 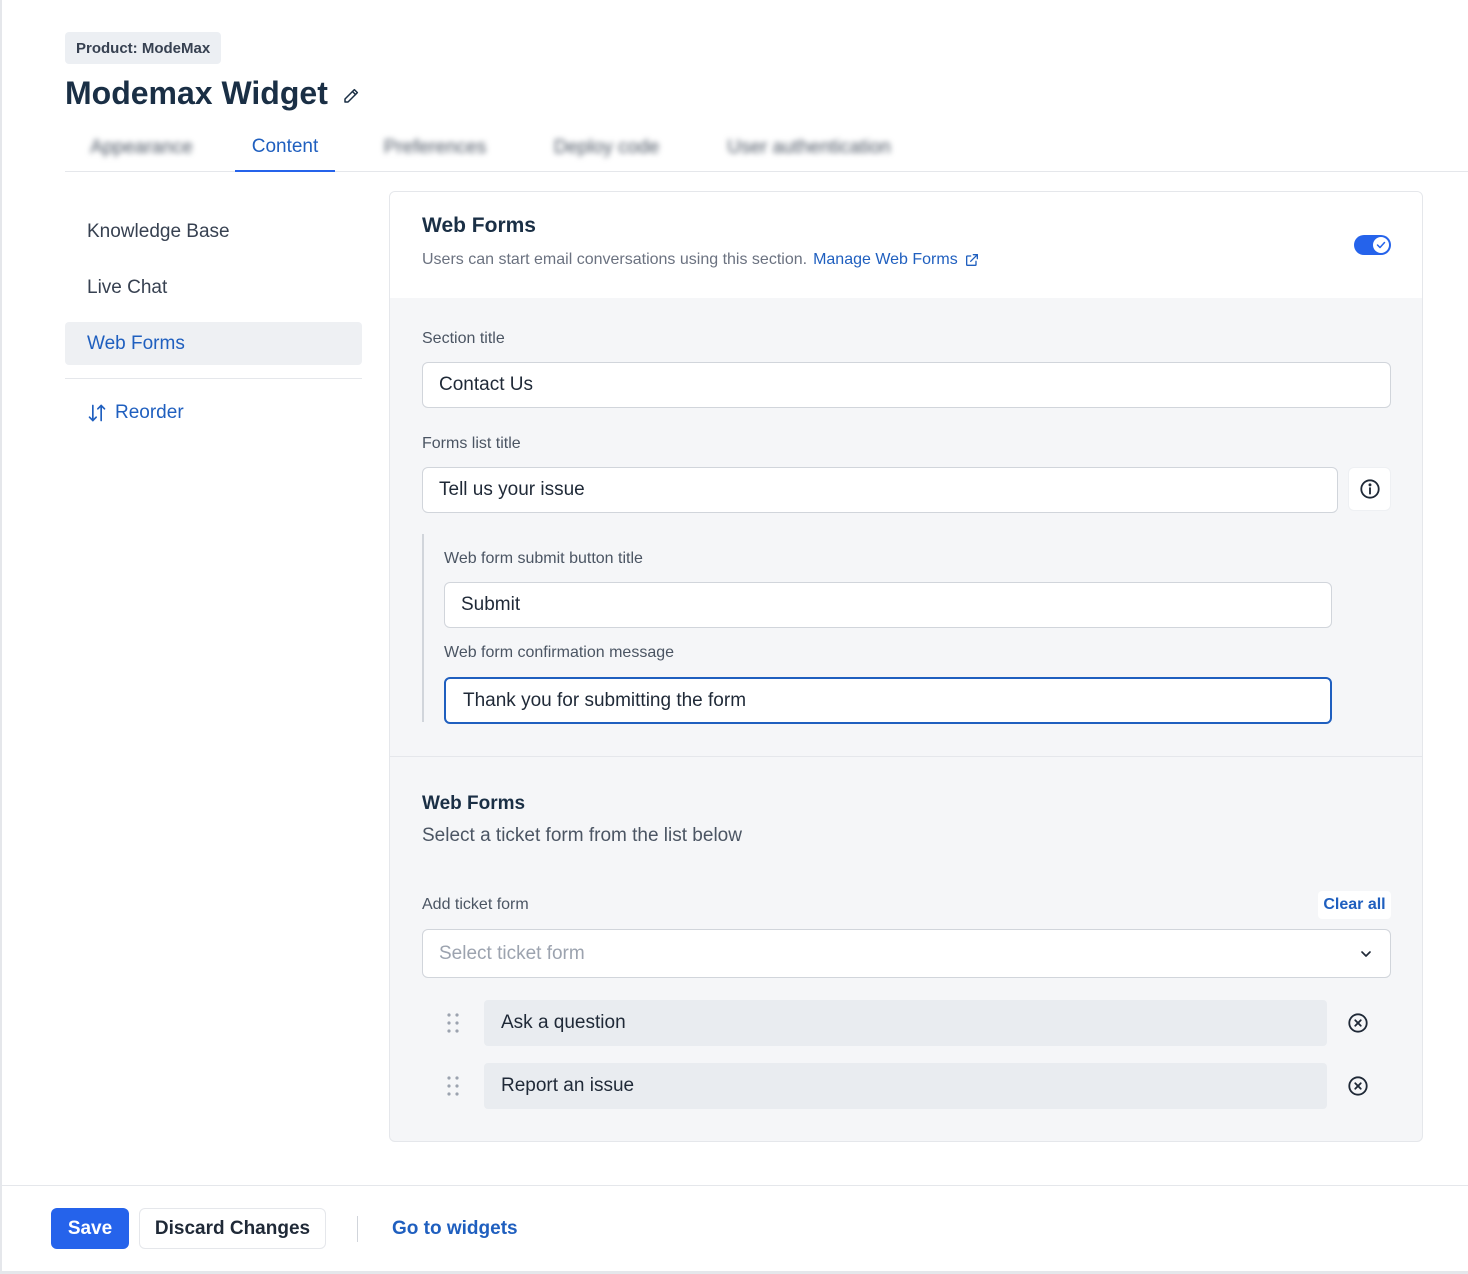 What do you see at coordinates (479, 225) in the screenshot?
I see `card-title: Web Forms` at bounding box center [479, 225].